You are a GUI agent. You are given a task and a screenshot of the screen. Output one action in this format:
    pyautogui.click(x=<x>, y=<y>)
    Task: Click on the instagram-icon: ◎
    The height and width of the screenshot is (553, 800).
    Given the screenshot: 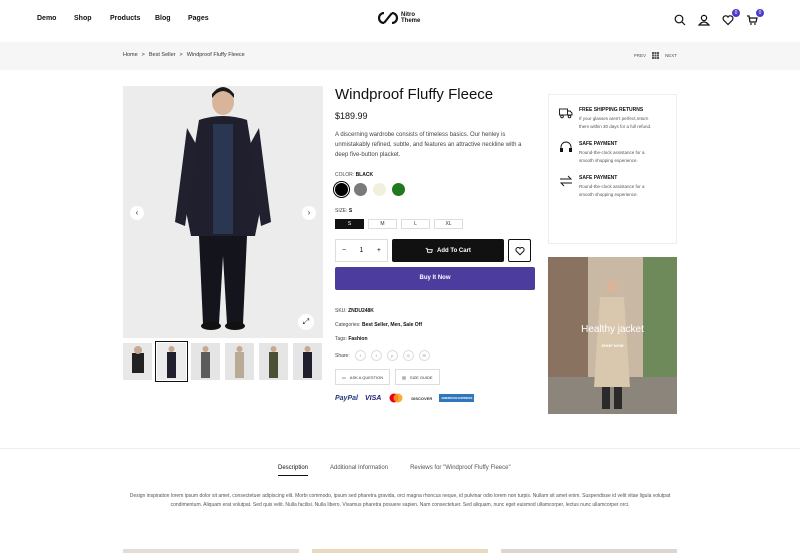 What is the action you would take?
    pyautogui.click(x=408, y=355)
    